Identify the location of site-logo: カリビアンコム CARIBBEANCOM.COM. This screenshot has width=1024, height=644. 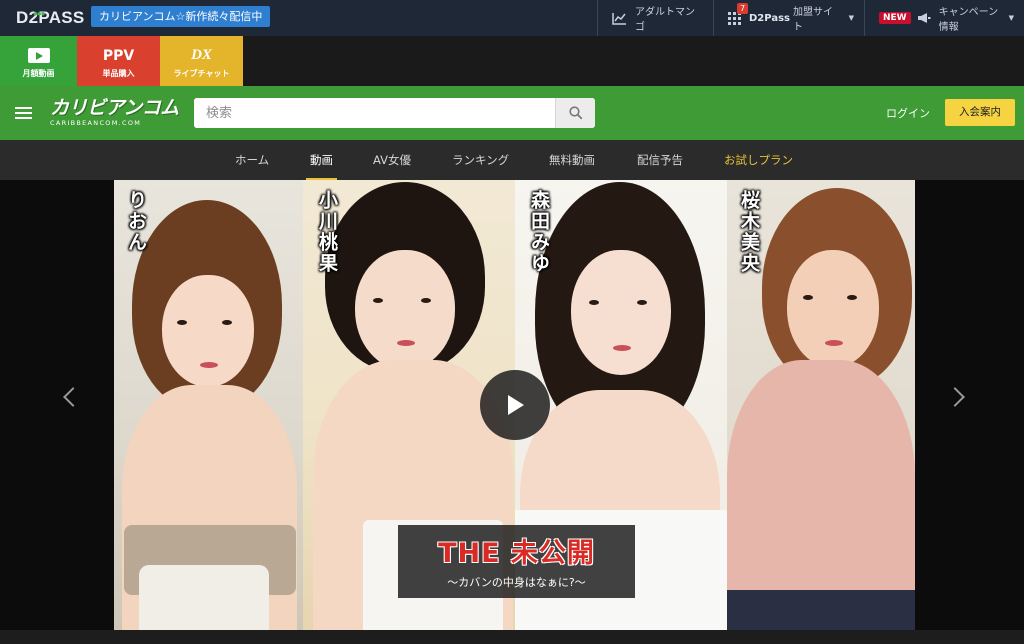
(114, 112).